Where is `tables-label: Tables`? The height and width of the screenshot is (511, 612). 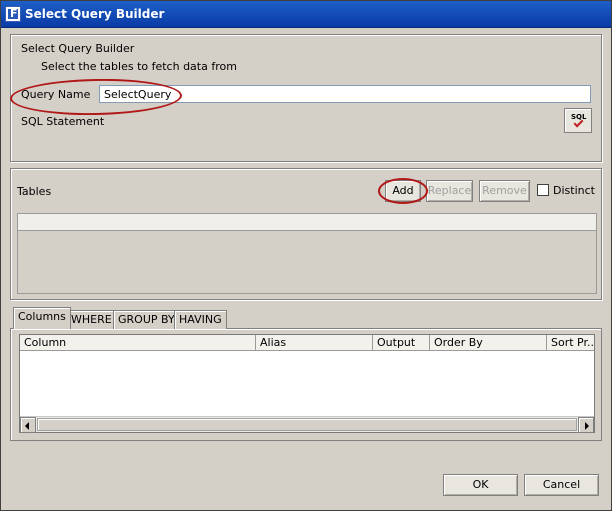
tables-label: Tables is located at coordinates (34, 191).